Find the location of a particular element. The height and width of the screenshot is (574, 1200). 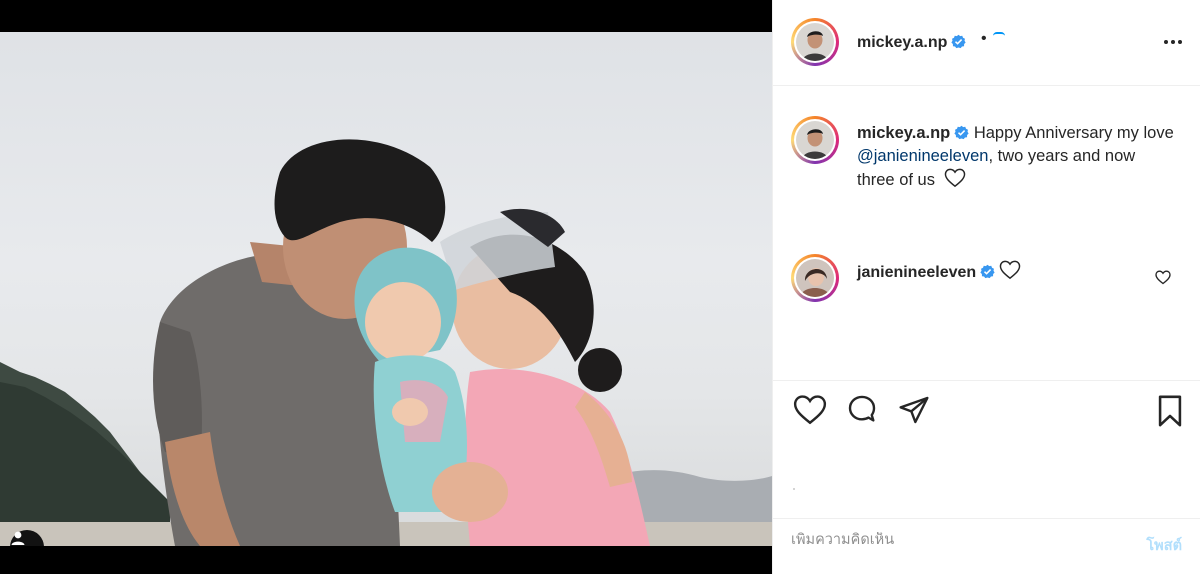

share-button is located at coordinates (914, 412).